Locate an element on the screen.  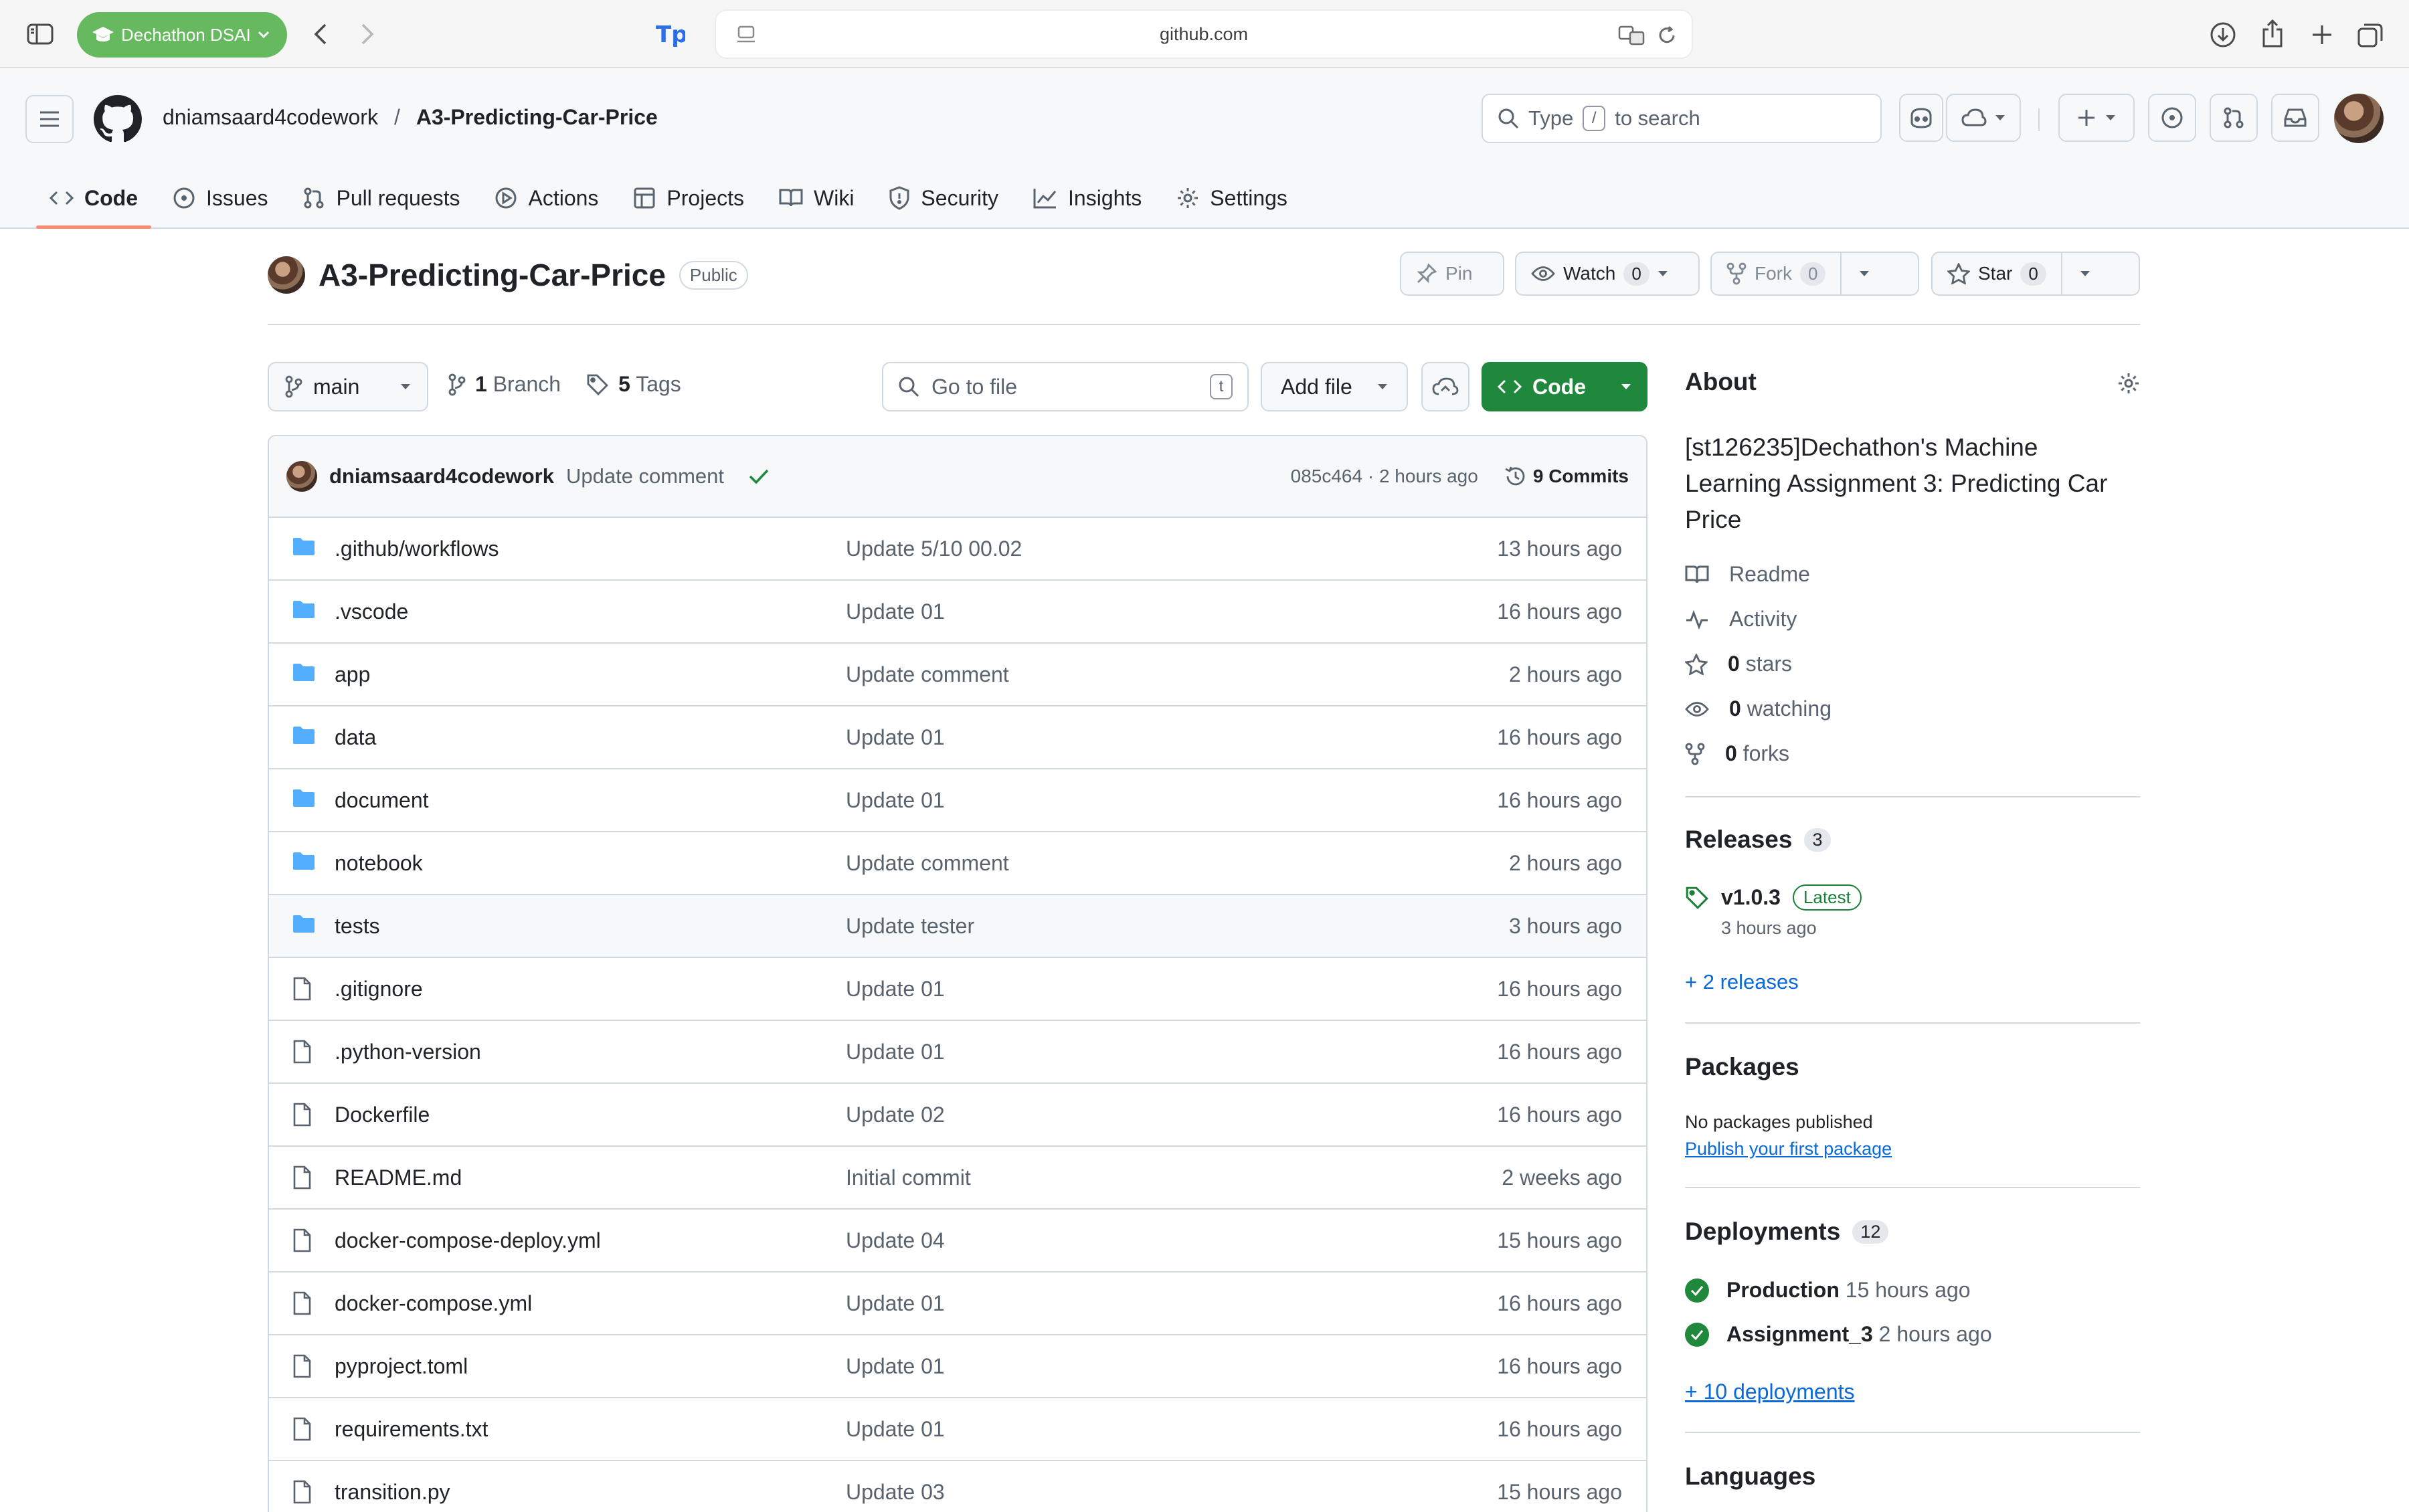
table-row: .vscode Update 01 16 hours ago is located at coordinates (958, 612).